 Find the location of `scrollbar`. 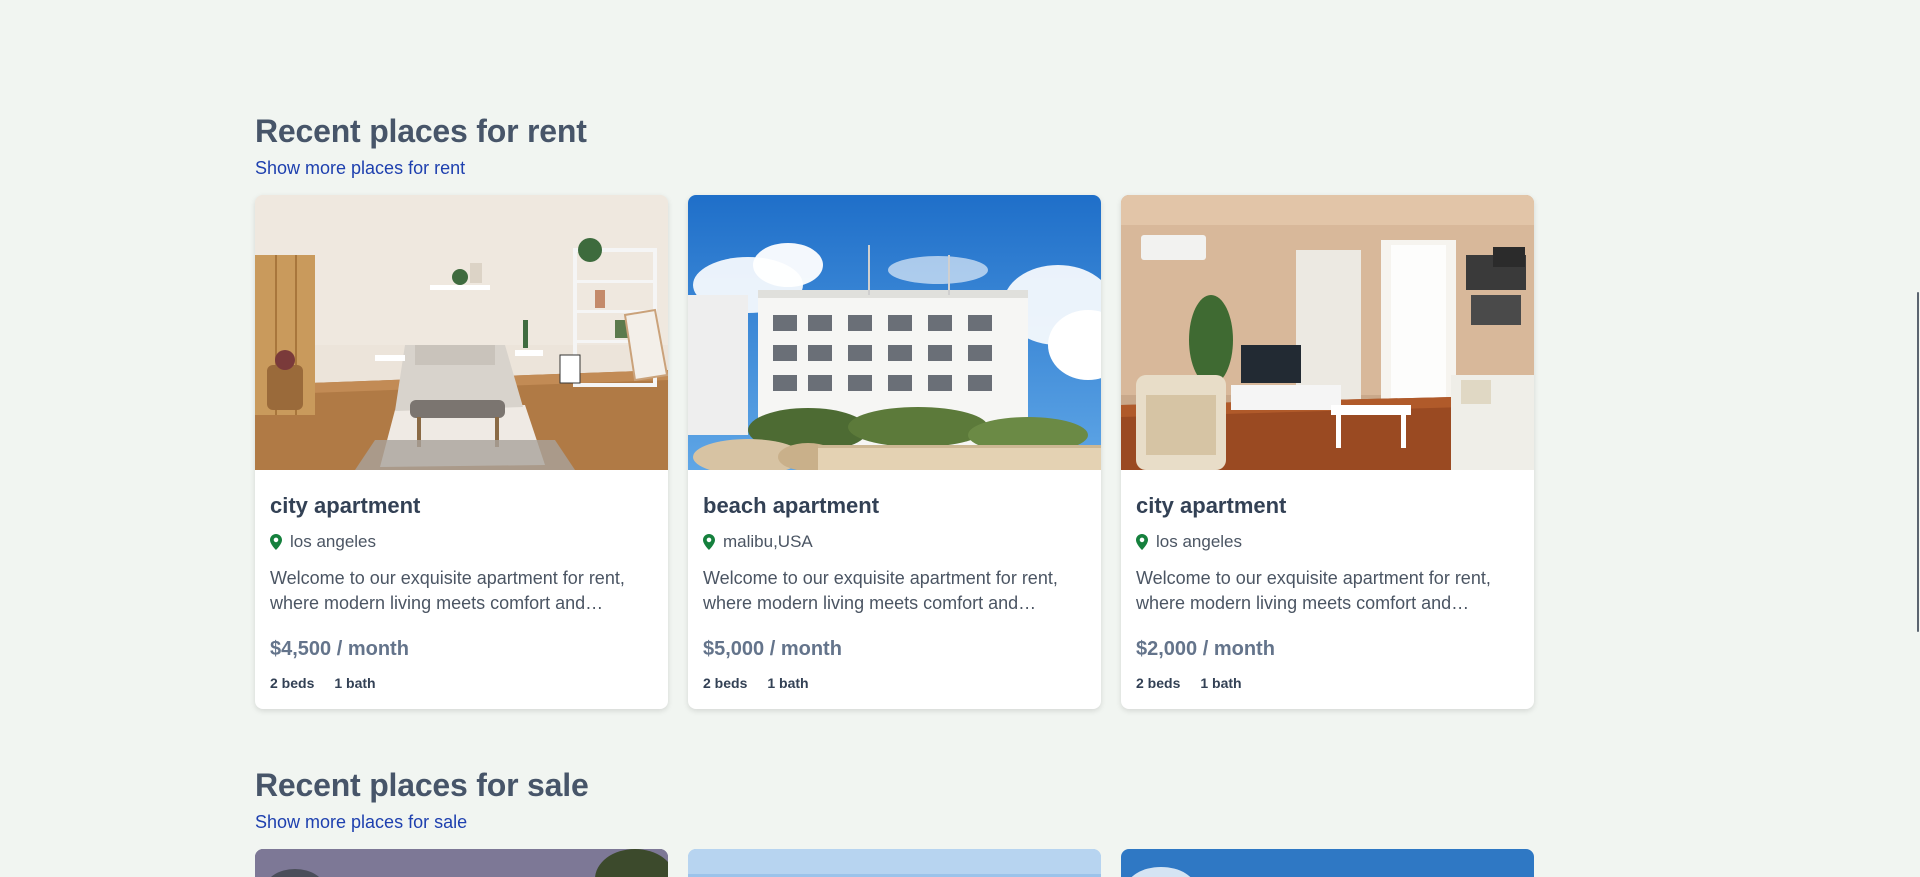

scrollbar is located at coordinates (1916, 438).